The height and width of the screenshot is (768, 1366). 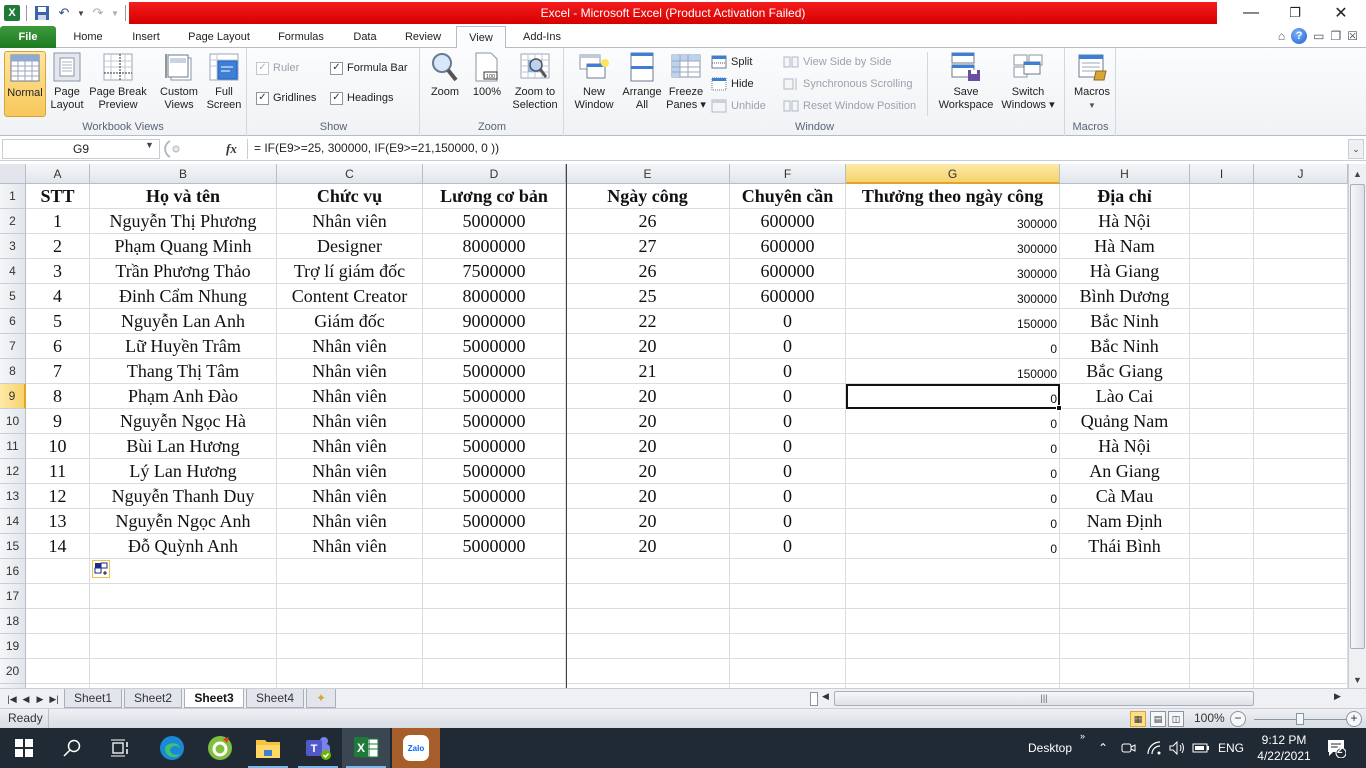 I want to click on table-cell: Nhân viên, so click(x=350, y=346).